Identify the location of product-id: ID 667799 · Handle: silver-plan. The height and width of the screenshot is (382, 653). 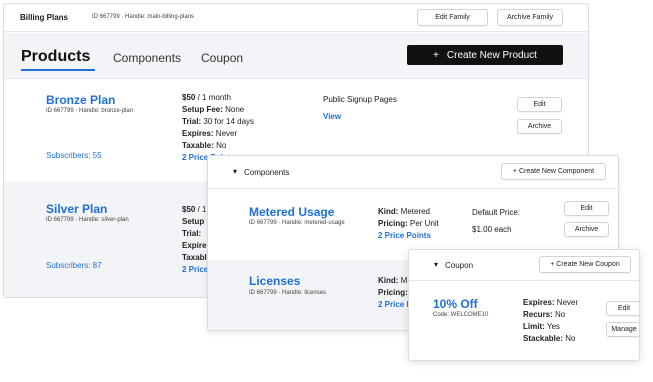
(87, 220).